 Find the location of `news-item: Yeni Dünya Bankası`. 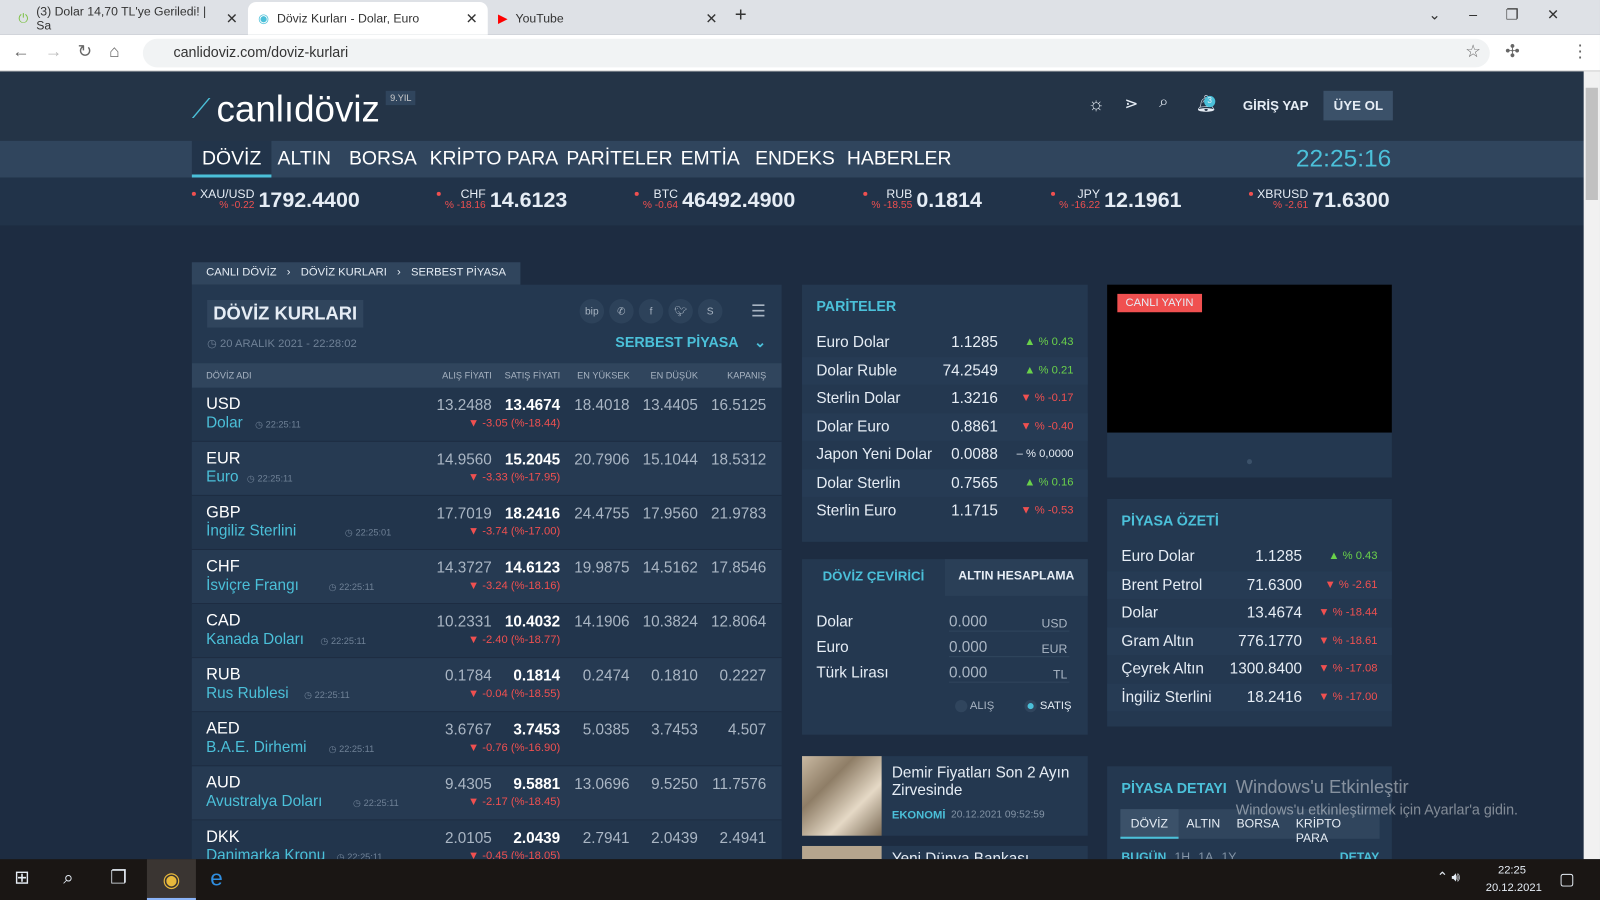

news-item: Yeni Dünya Bankası is located at coordinates (945, 852).